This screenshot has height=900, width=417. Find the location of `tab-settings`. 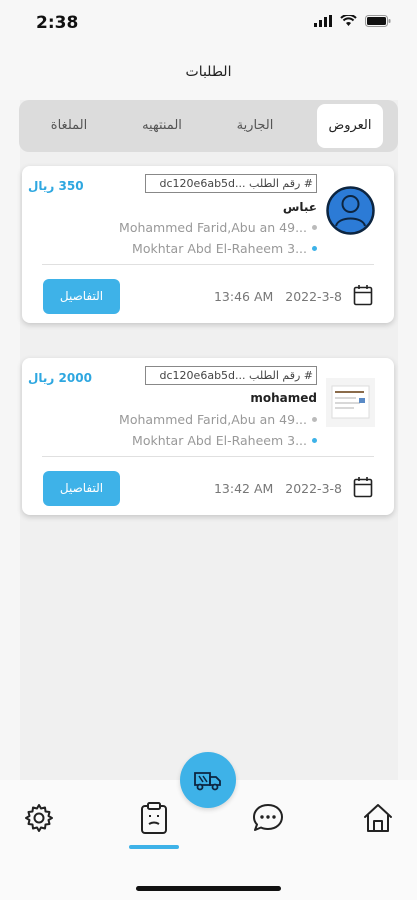

tab-settings is located at coordinates (39, 818).